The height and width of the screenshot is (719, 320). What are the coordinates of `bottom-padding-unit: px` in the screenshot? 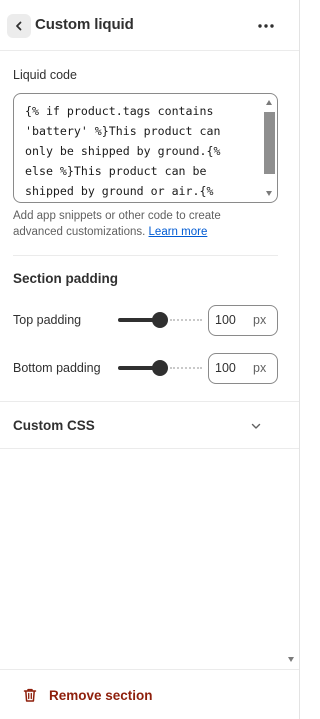 It's located at (260, 368).